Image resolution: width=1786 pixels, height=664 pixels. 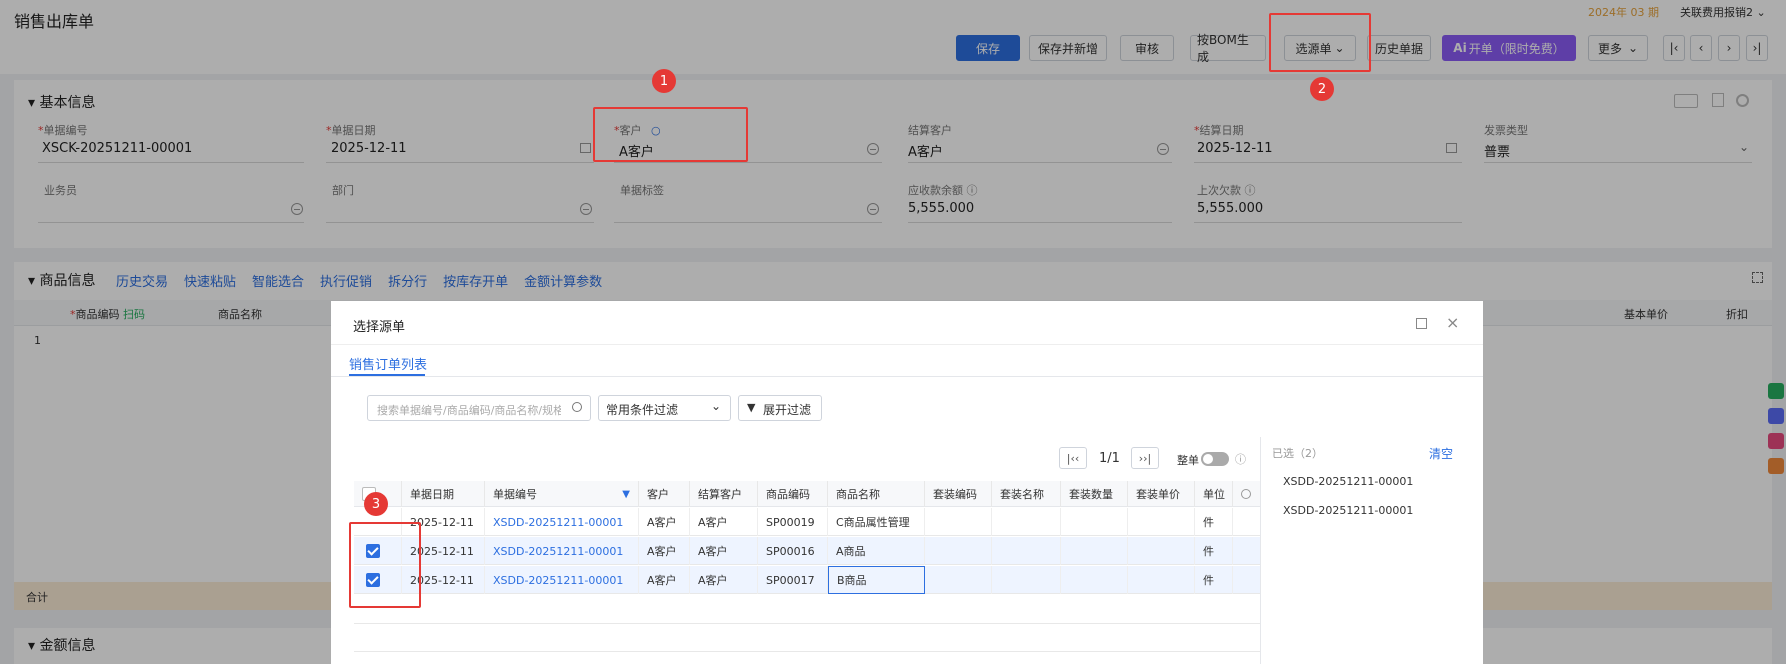 I want to click on col-set-price: 套装单价, so click(x=1161, y=494).